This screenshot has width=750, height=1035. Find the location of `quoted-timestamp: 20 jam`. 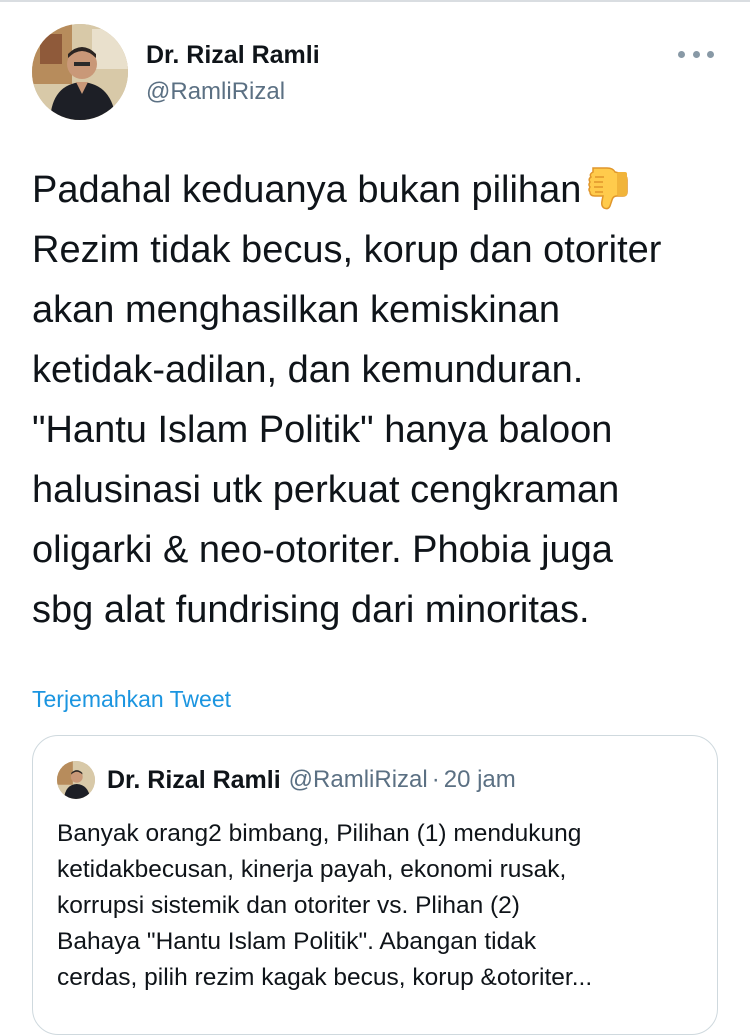

quoted-timestamp: 20 jam is located at coordinates (479, 779).